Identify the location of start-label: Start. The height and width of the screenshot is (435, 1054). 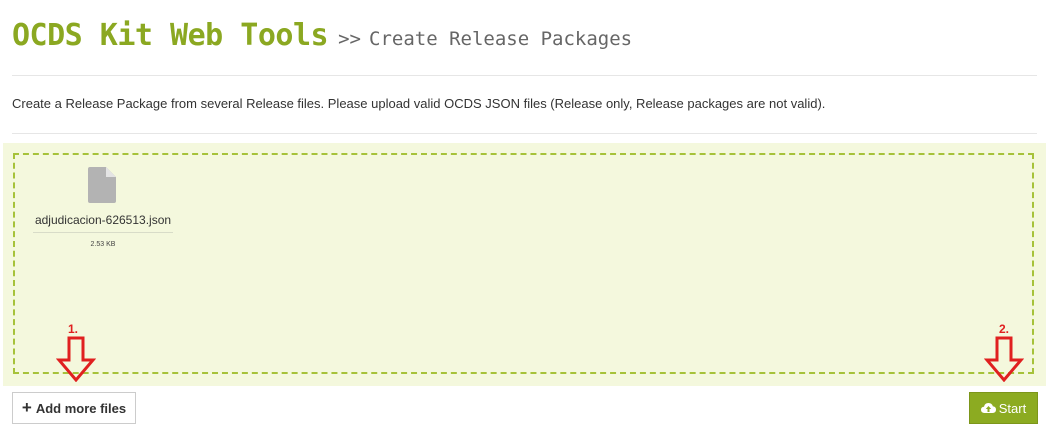
(1012, 408).